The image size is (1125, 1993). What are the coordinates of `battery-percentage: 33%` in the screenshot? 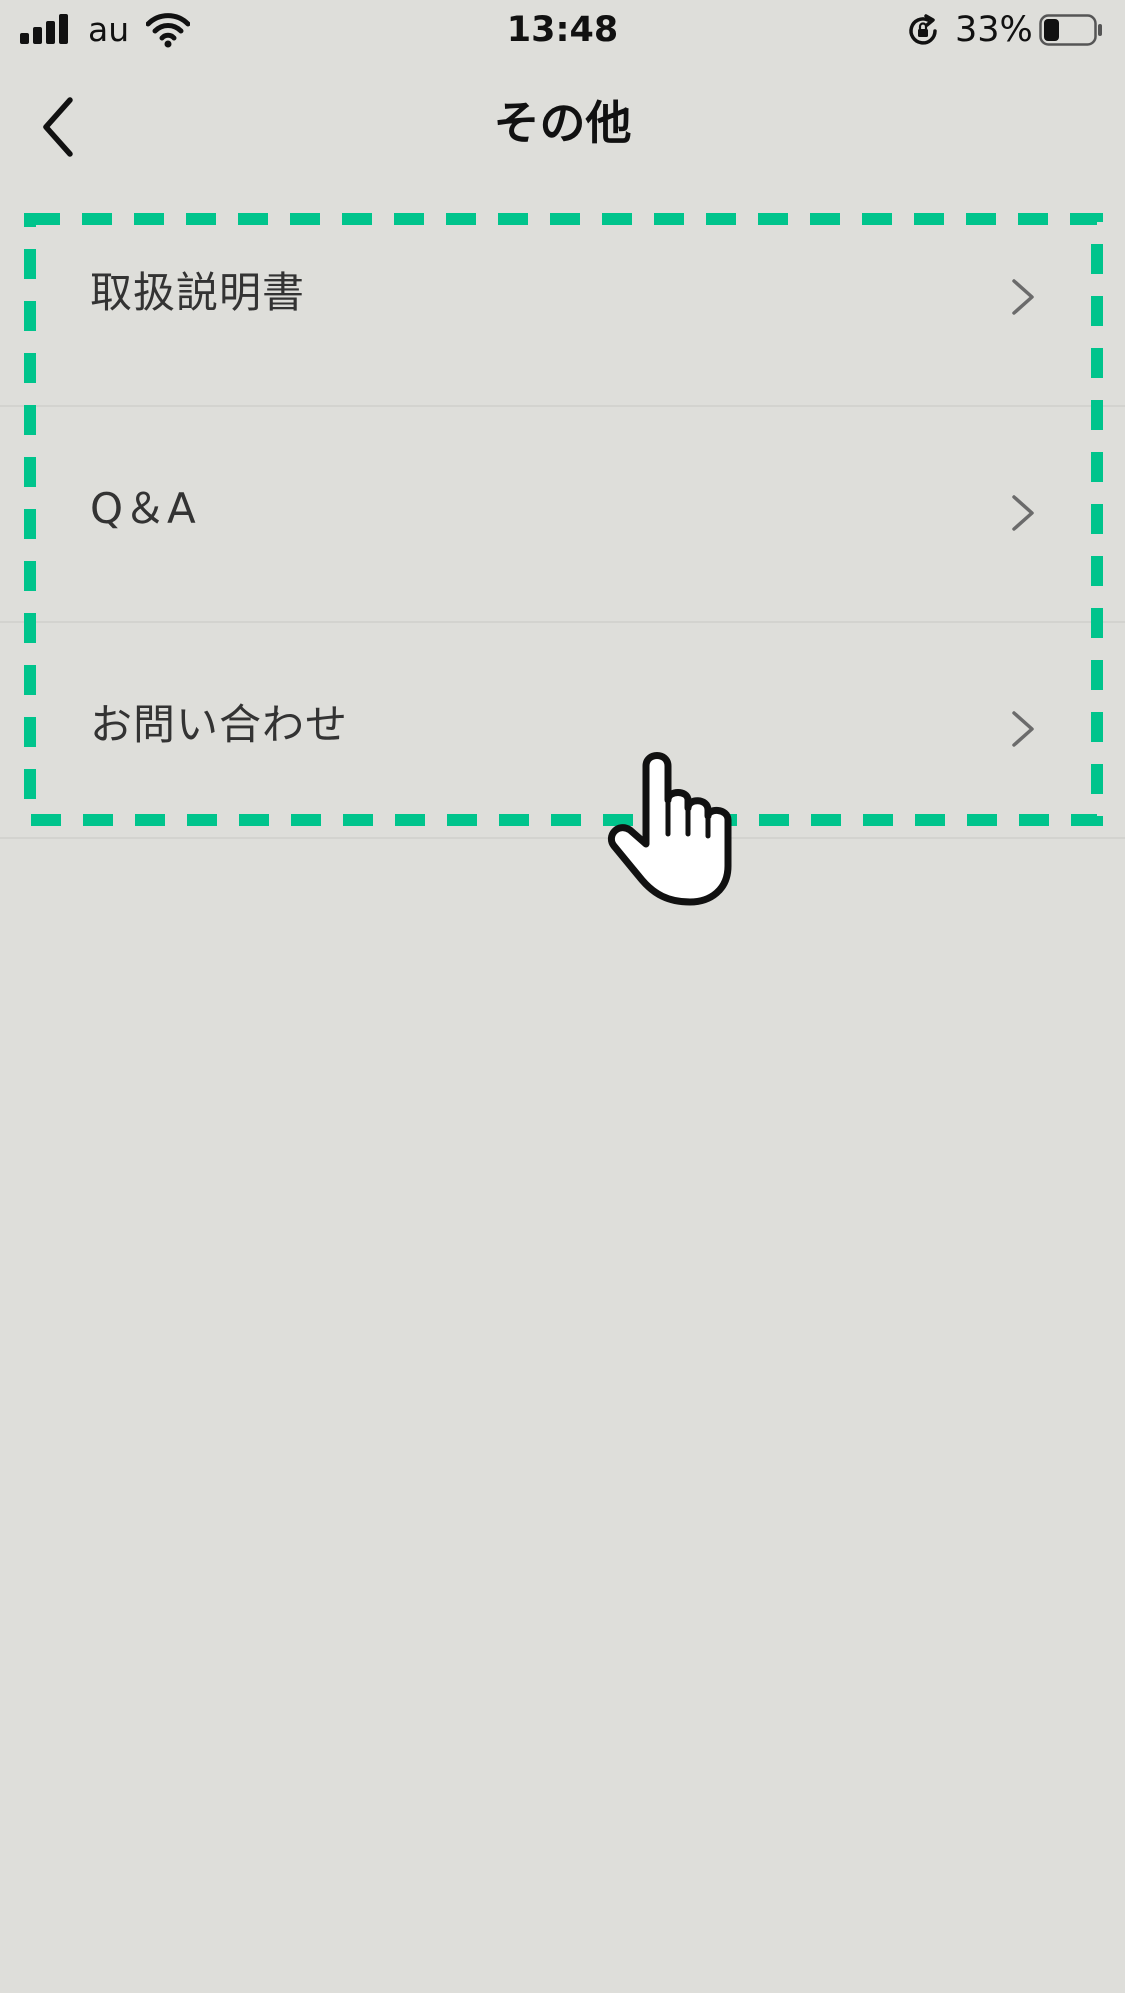 It's located at (994, 30).